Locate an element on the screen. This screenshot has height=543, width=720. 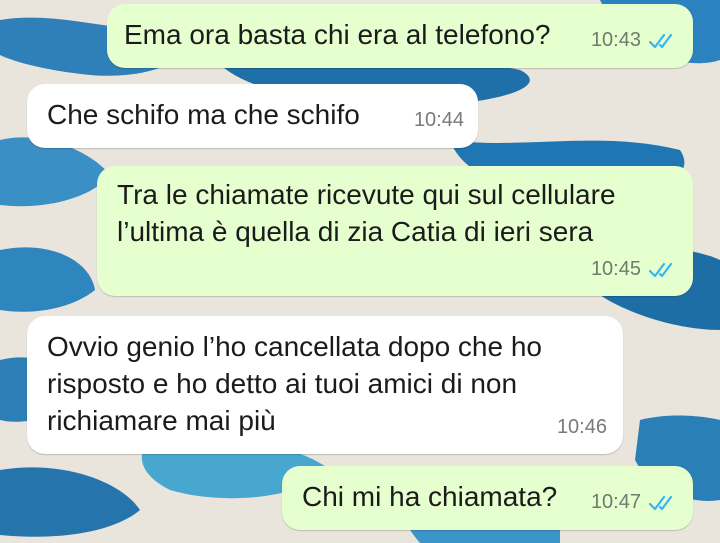
message-time: 10:44 is located at coordinates (438, 120).